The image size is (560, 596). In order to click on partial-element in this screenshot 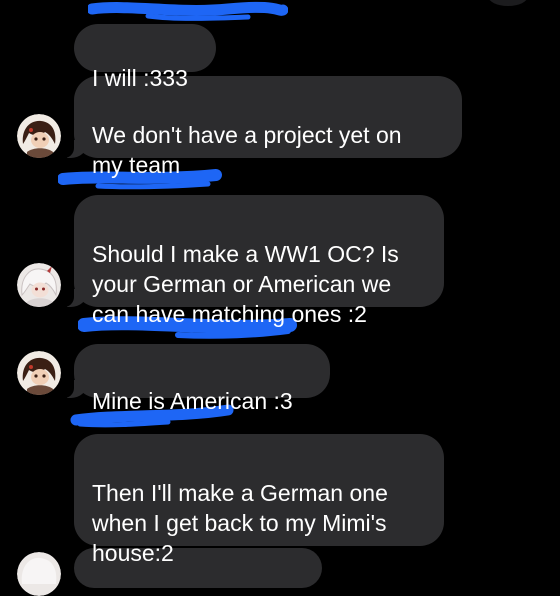, I will do `click(508, 3)`.